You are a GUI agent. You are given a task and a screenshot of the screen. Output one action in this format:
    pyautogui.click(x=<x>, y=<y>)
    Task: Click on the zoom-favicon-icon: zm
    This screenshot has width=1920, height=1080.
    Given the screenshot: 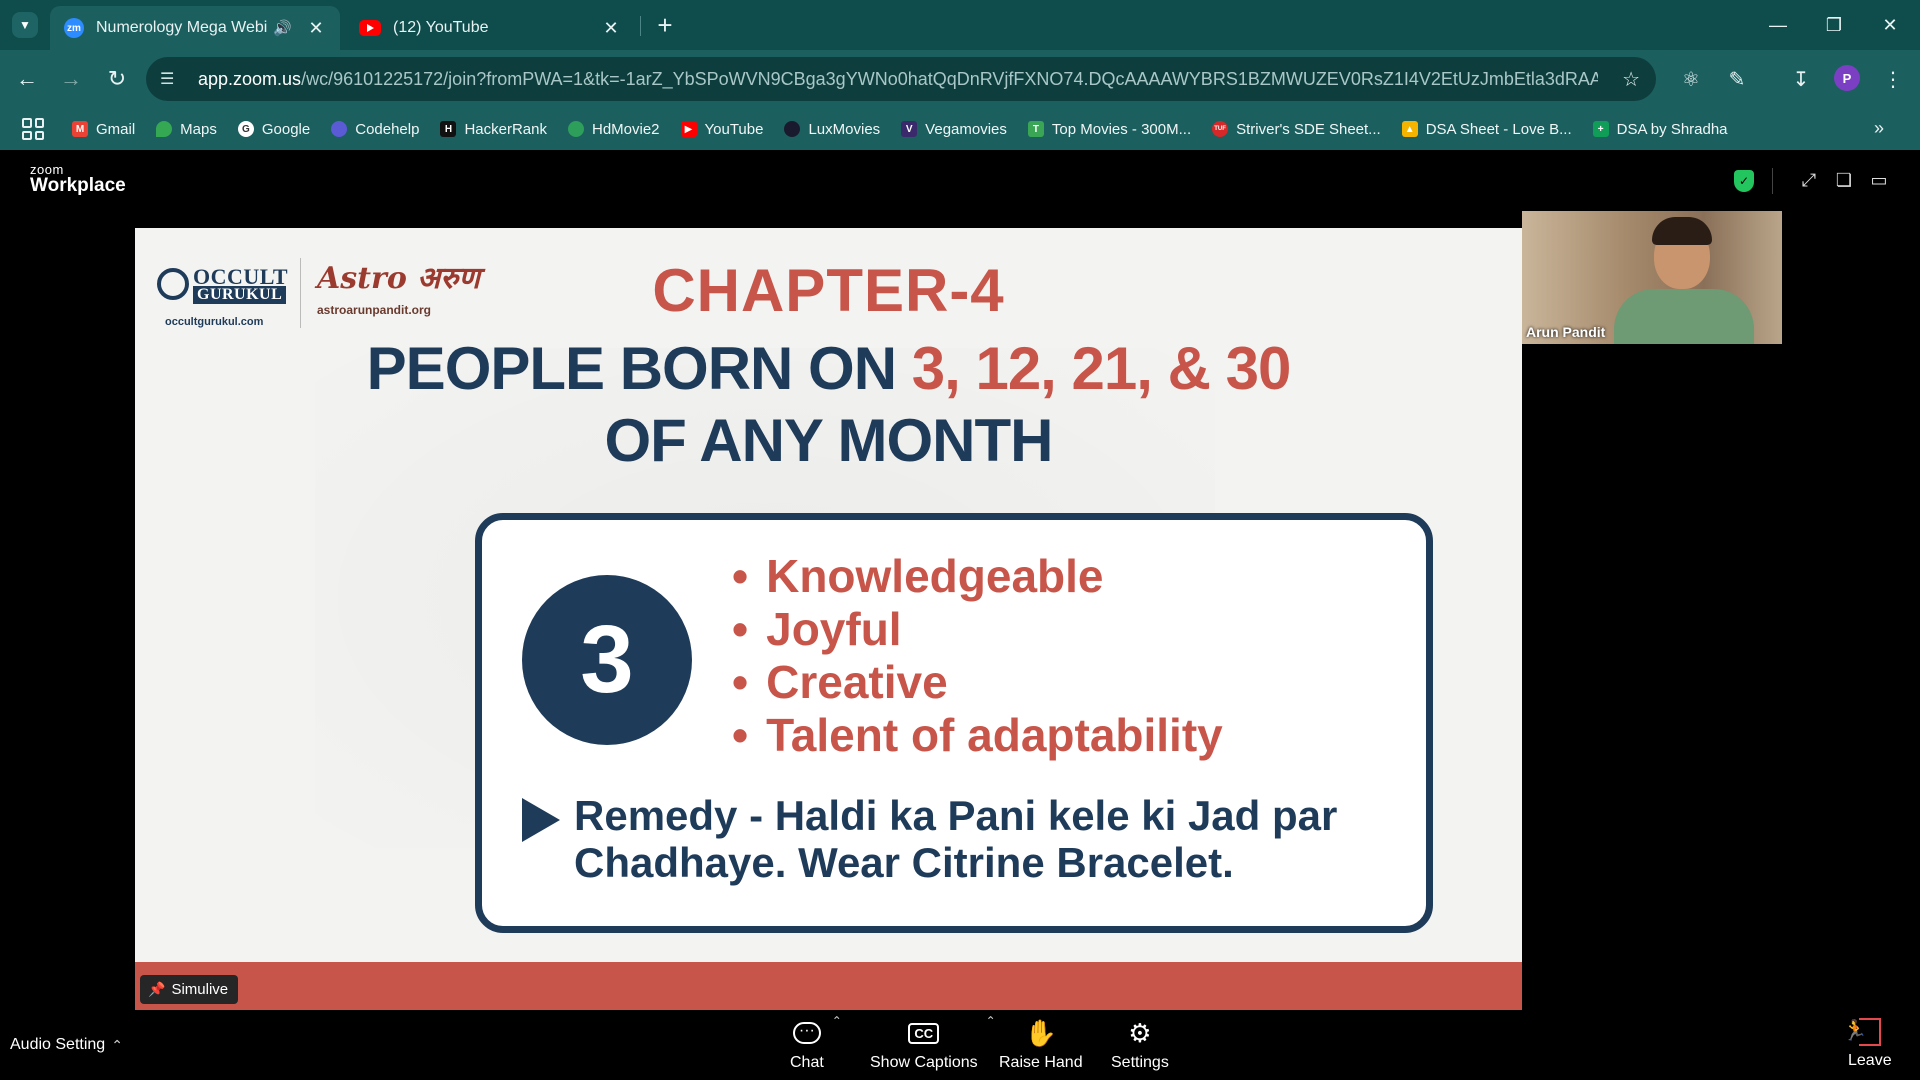 What is the action you would take?
    pyautogui.click(x=74, y=28)
    